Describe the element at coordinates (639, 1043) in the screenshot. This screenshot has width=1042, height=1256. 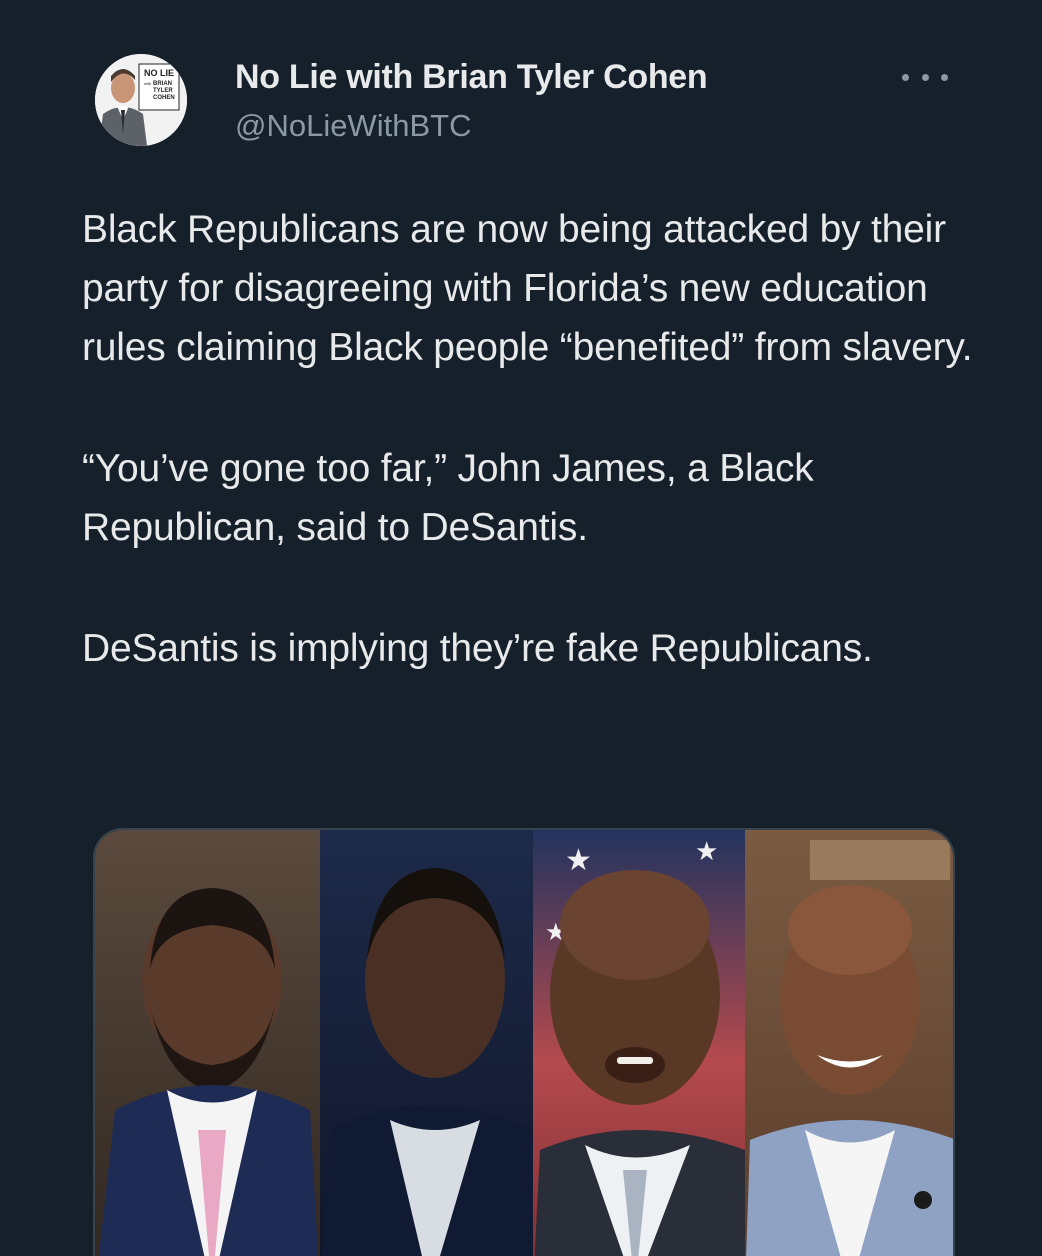
I see `photo-panel-3: ★ ★ ★` at that location.